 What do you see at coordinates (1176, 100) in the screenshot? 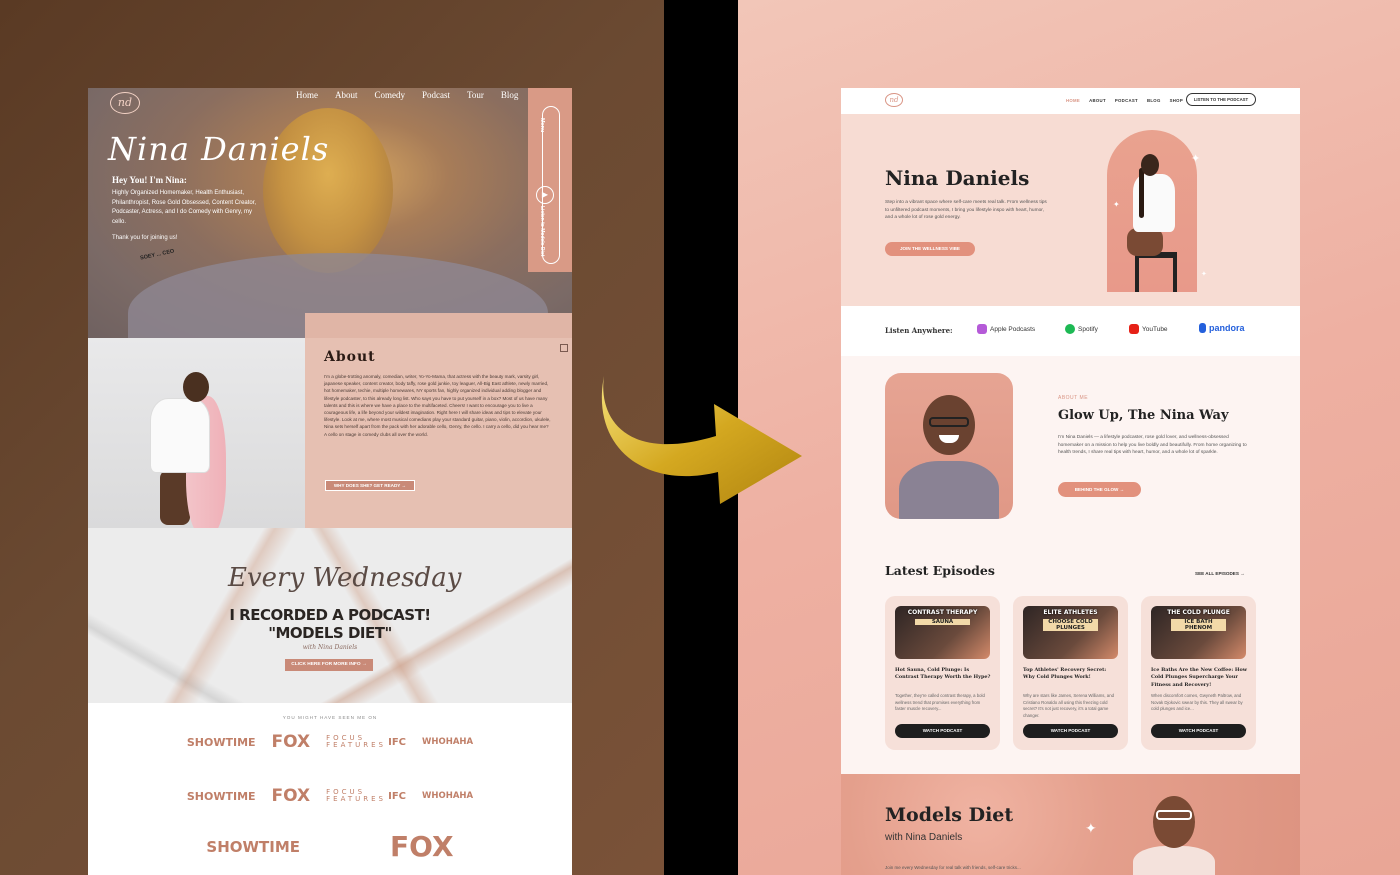
I see `new-nav-shop: SHOP` at bounding box center [1176, 100].